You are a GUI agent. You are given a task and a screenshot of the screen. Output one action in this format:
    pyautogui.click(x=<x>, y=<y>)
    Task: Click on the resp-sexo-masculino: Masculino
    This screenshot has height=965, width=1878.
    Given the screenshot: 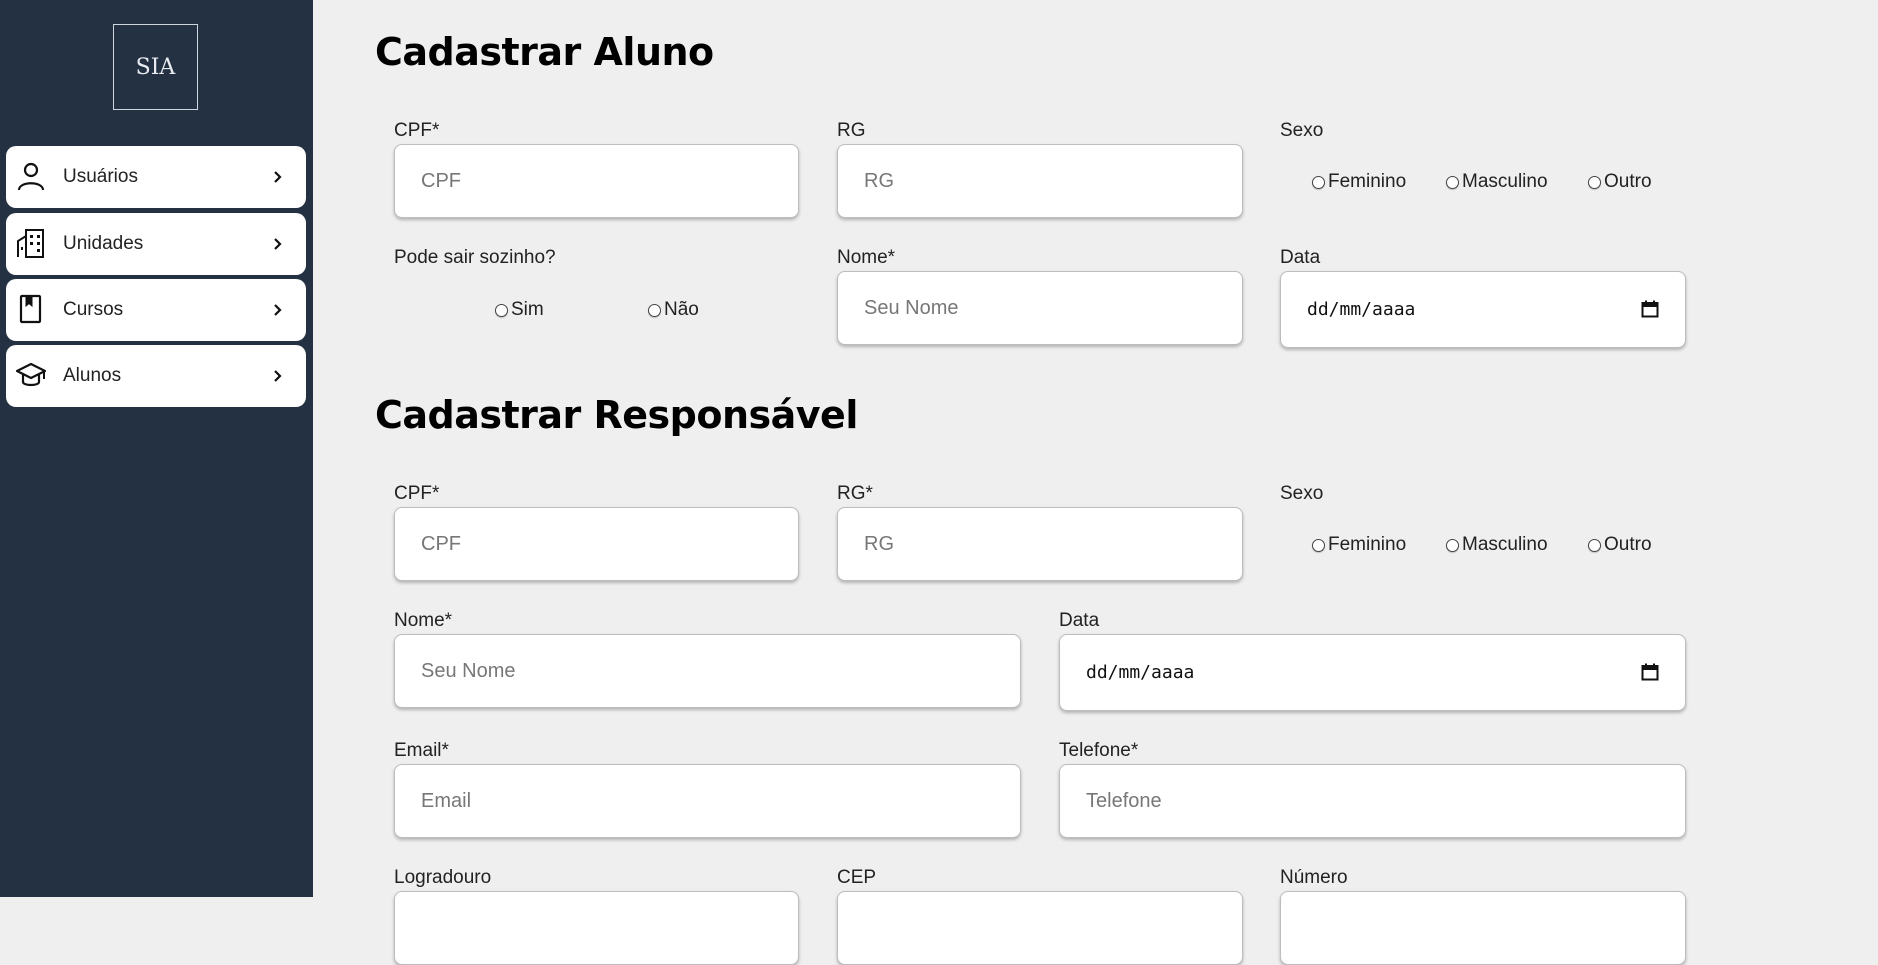 What is the action you would take?
    pyautogui.click(x=1497, y=545)
    